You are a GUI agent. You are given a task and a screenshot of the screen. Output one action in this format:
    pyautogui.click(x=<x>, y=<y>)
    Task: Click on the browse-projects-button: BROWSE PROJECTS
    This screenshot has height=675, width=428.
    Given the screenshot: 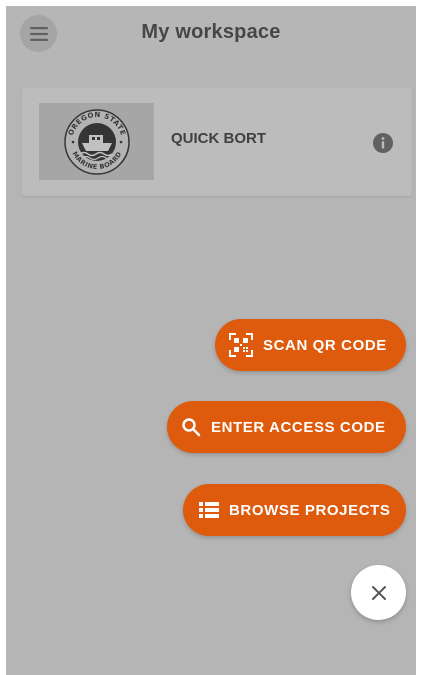 What is the action you would take?
    pyautogui.click(x=294, y=510)
    